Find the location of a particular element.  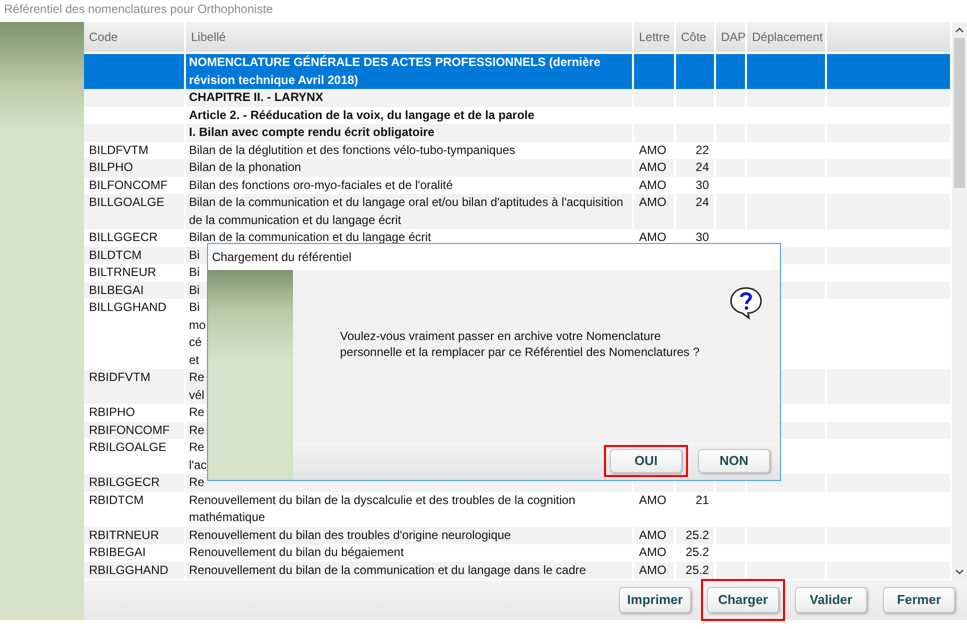

code-cell: RBIDFVTM is located at coordinates (134, 386).